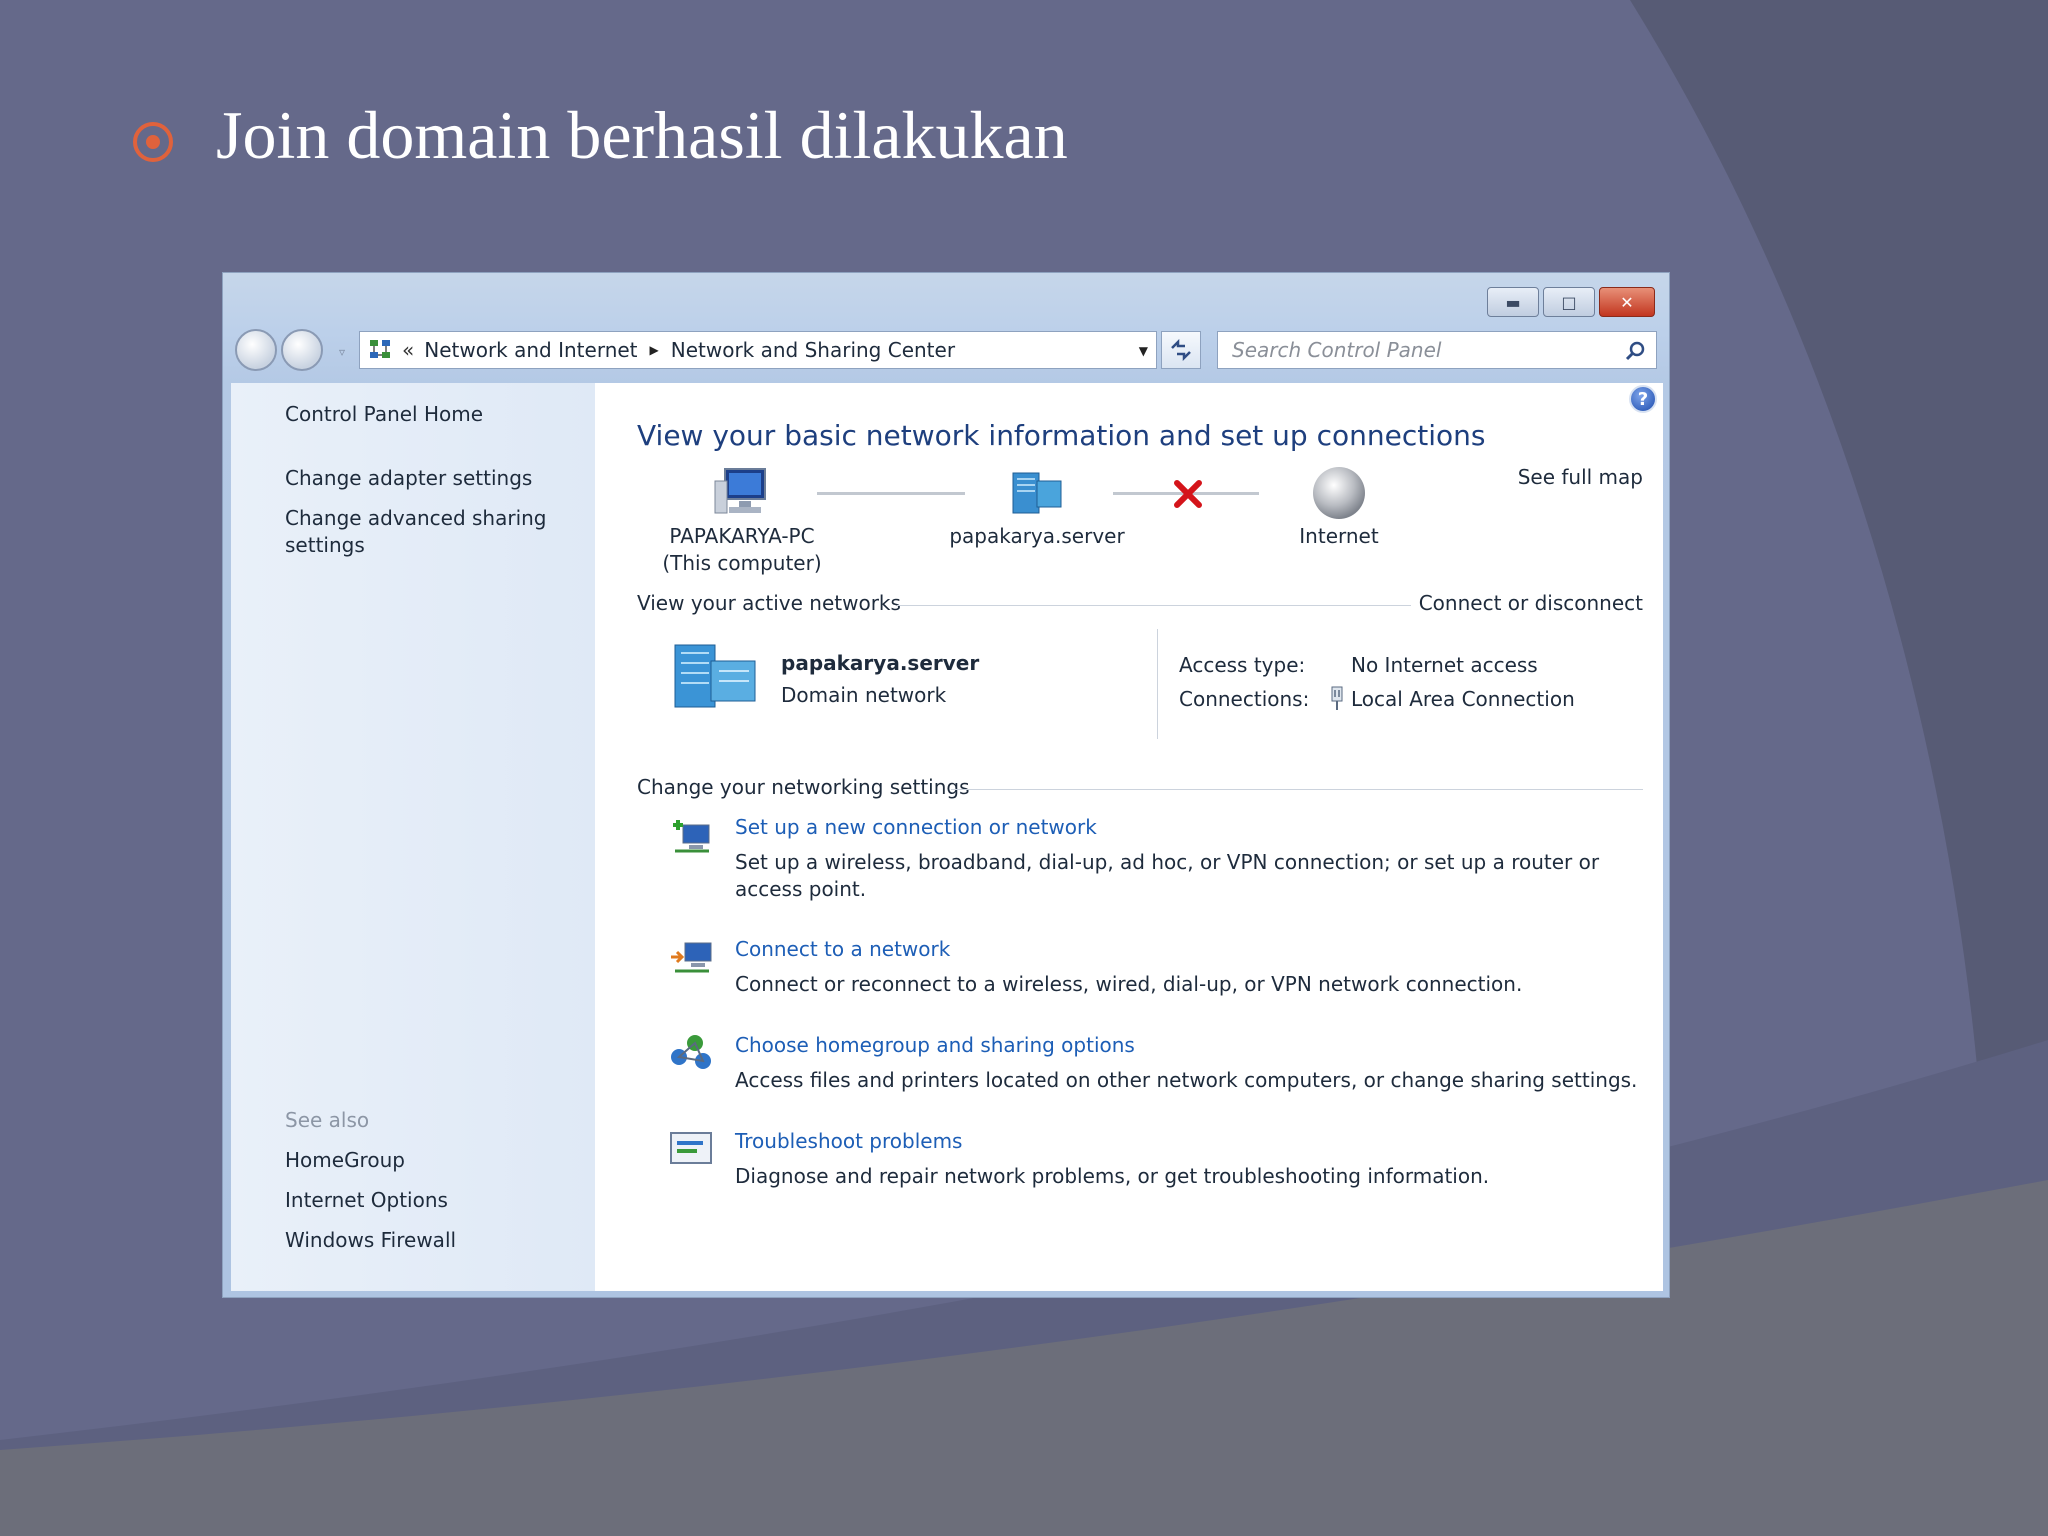  What do you see at coordinates (654, 350) in the screenshot?
I see `breadcrumb-arrow-icon: ▶` at bounding box center [654, 350].